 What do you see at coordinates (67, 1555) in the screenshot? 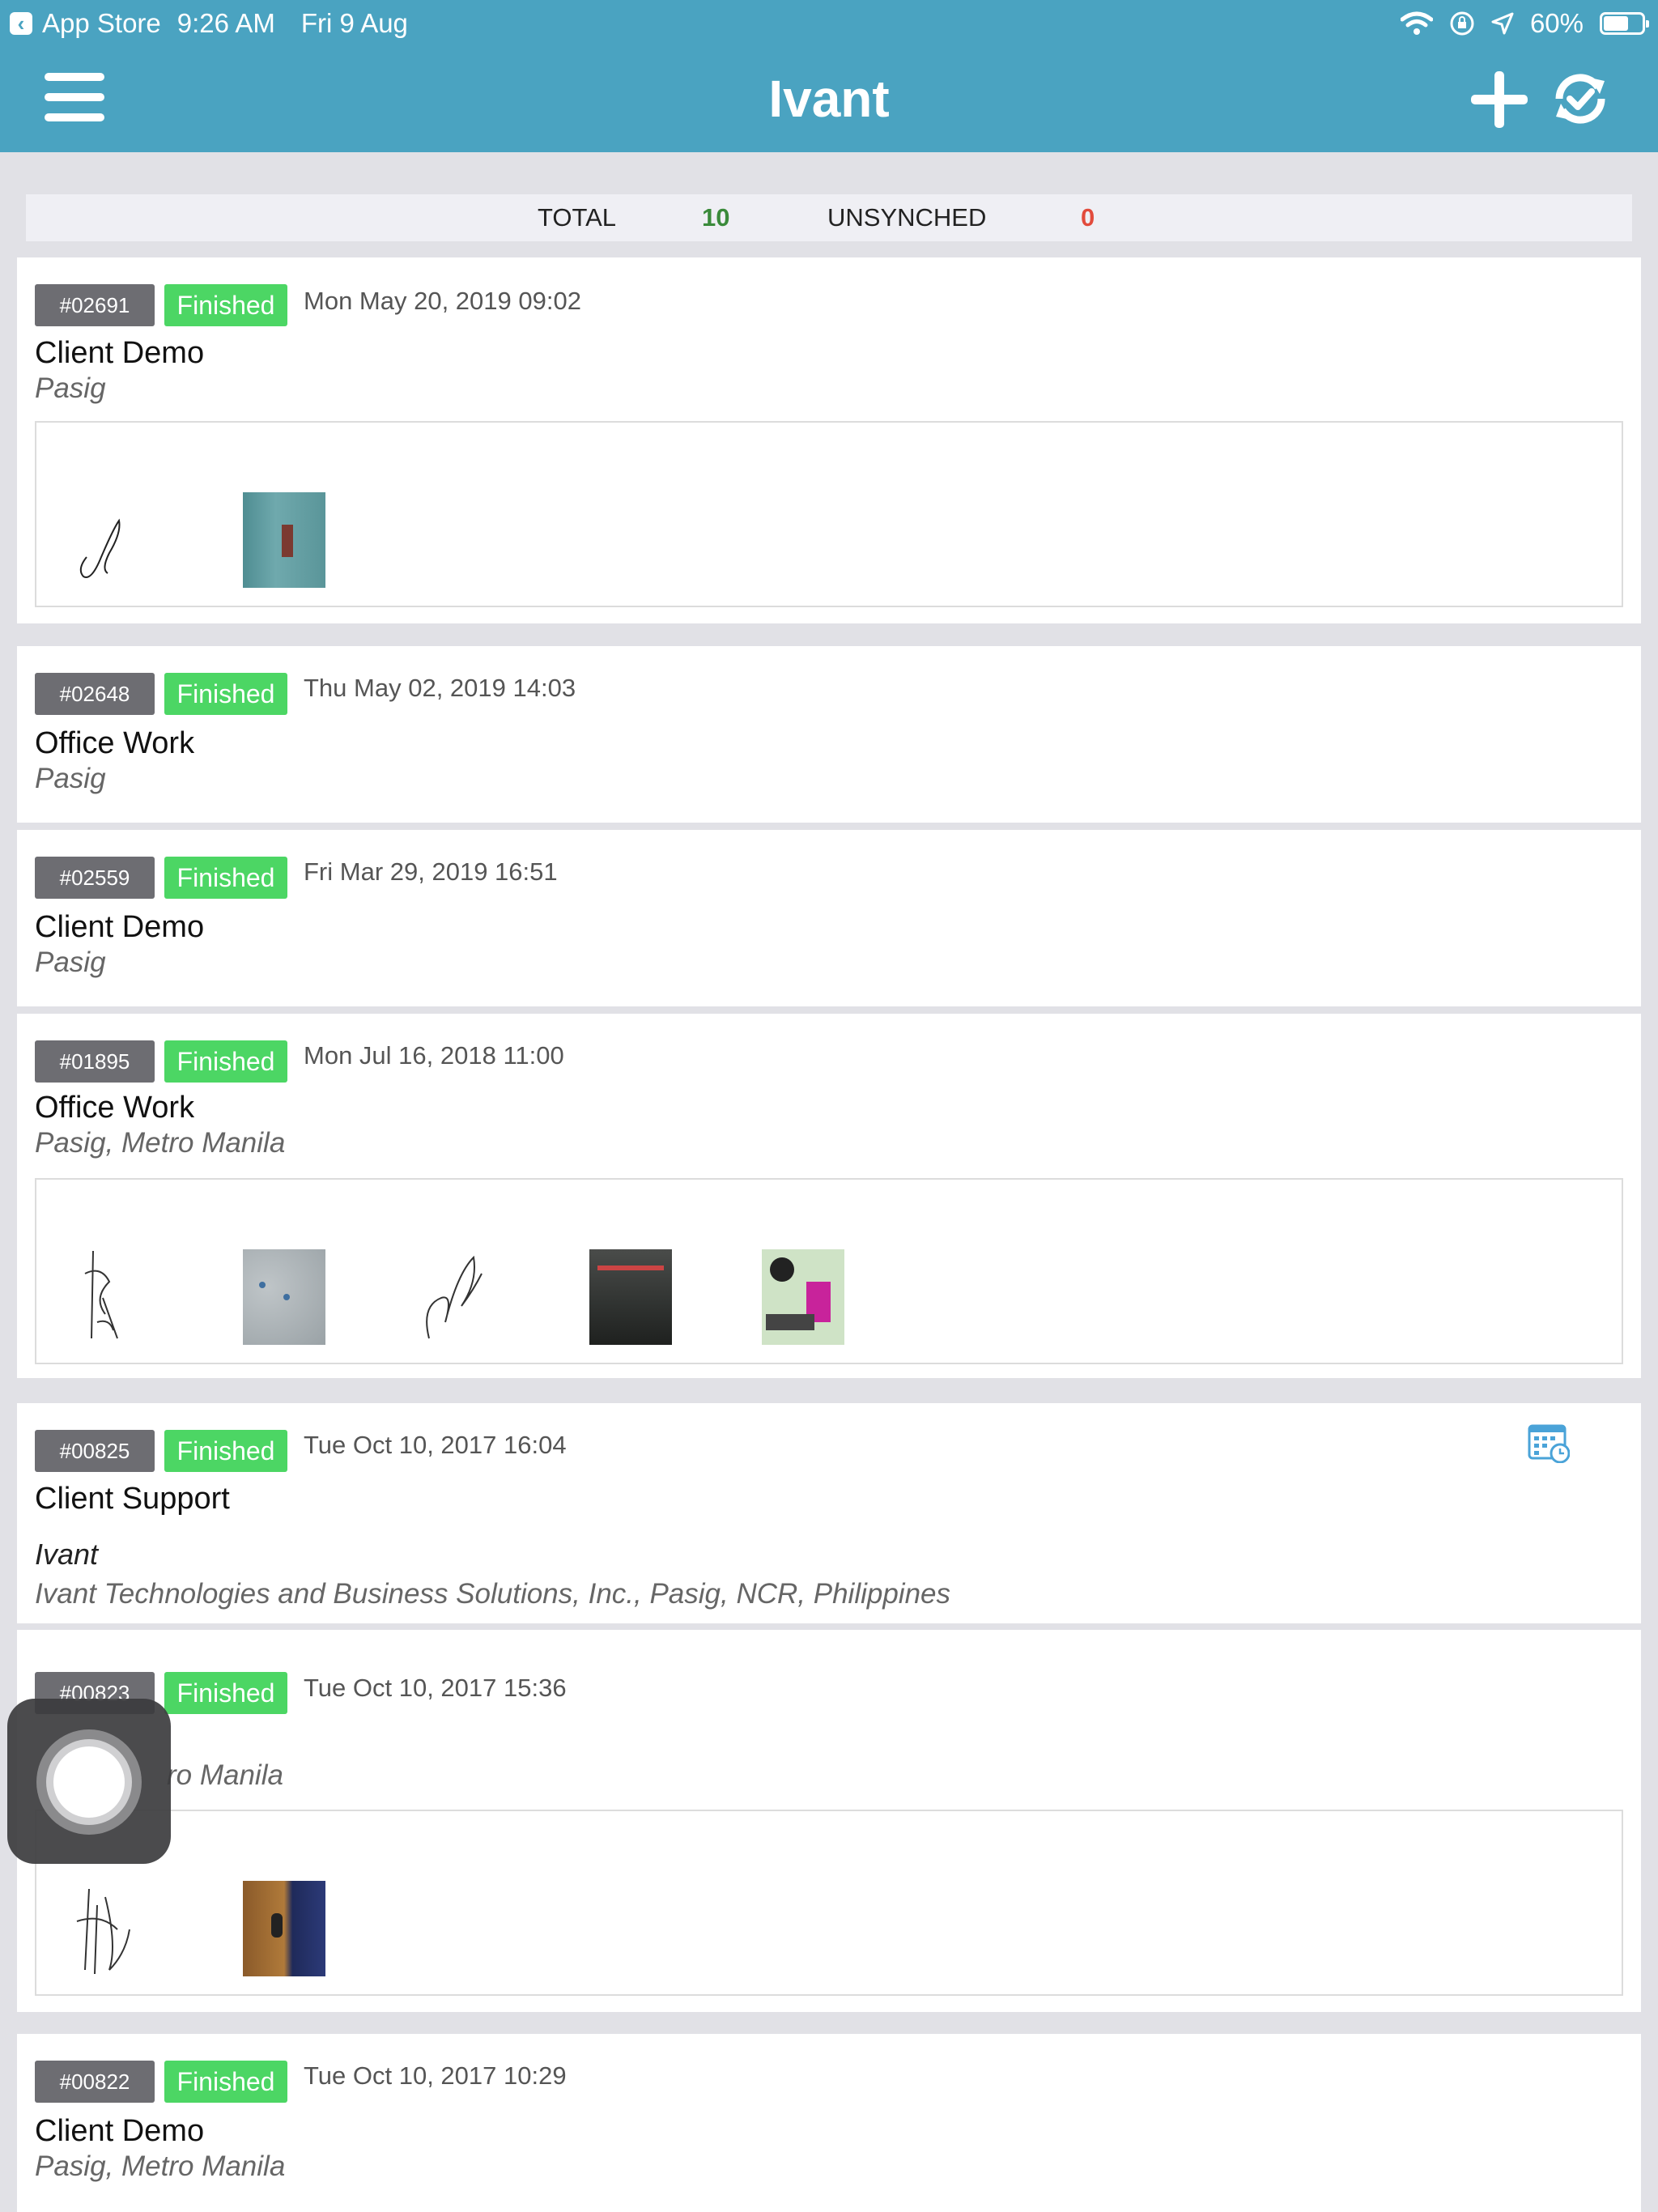
I see `job-organization: Ivant` at bounding box center [67, 1555].